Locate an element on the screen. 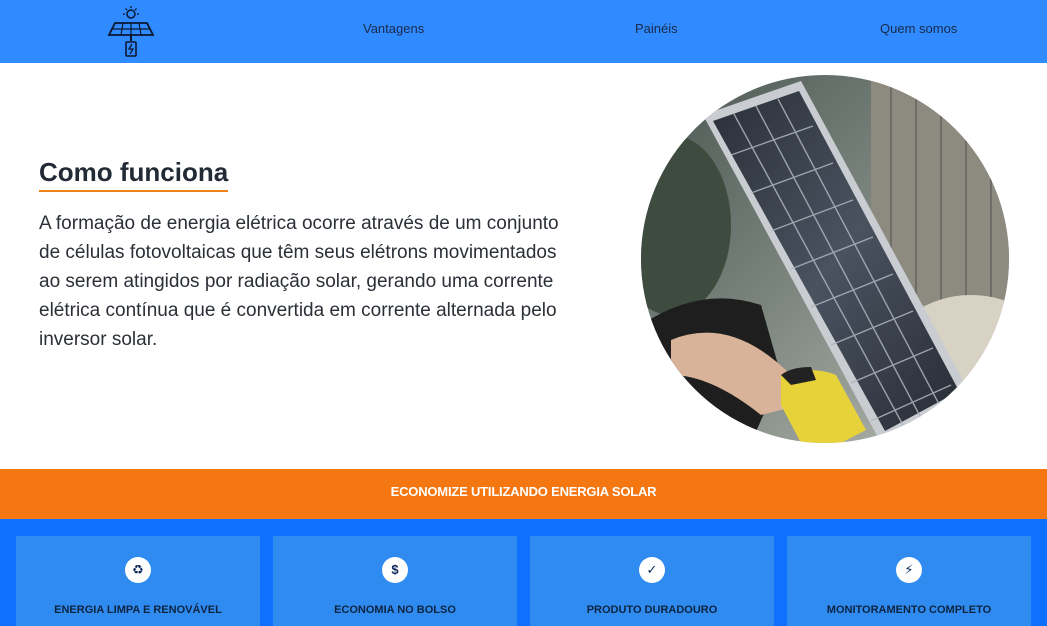 The image size is (1047, 626). nav-quem-somos: Quem somos is located at coordinates (918, 28).